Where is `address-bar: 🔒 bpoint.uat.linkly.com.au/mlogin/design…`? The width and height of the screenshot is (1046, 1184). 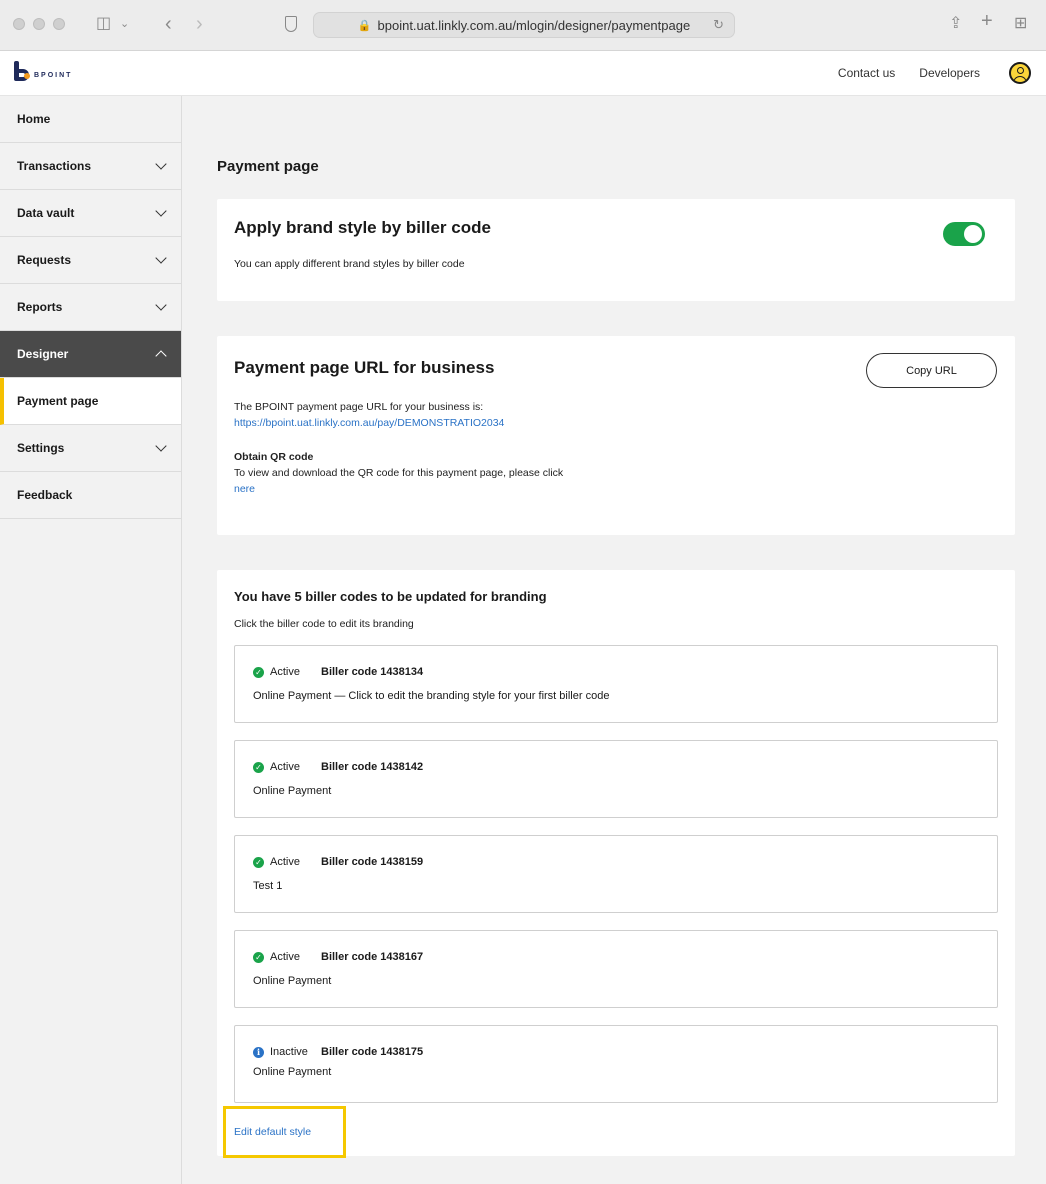 address-bar: 🔒 bpoint.uat.linkly.com.au/mlogin/design… is located at coordinates (524, 25).